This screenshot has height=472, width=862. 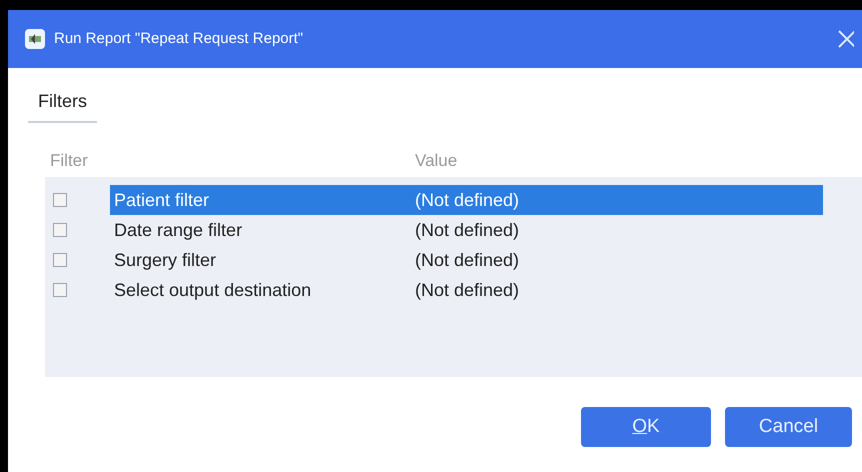 What do you see at coordinates (788, 427) in the screenshot?
I see `cancel-button: Cancel` at bounding box center [788, 427].